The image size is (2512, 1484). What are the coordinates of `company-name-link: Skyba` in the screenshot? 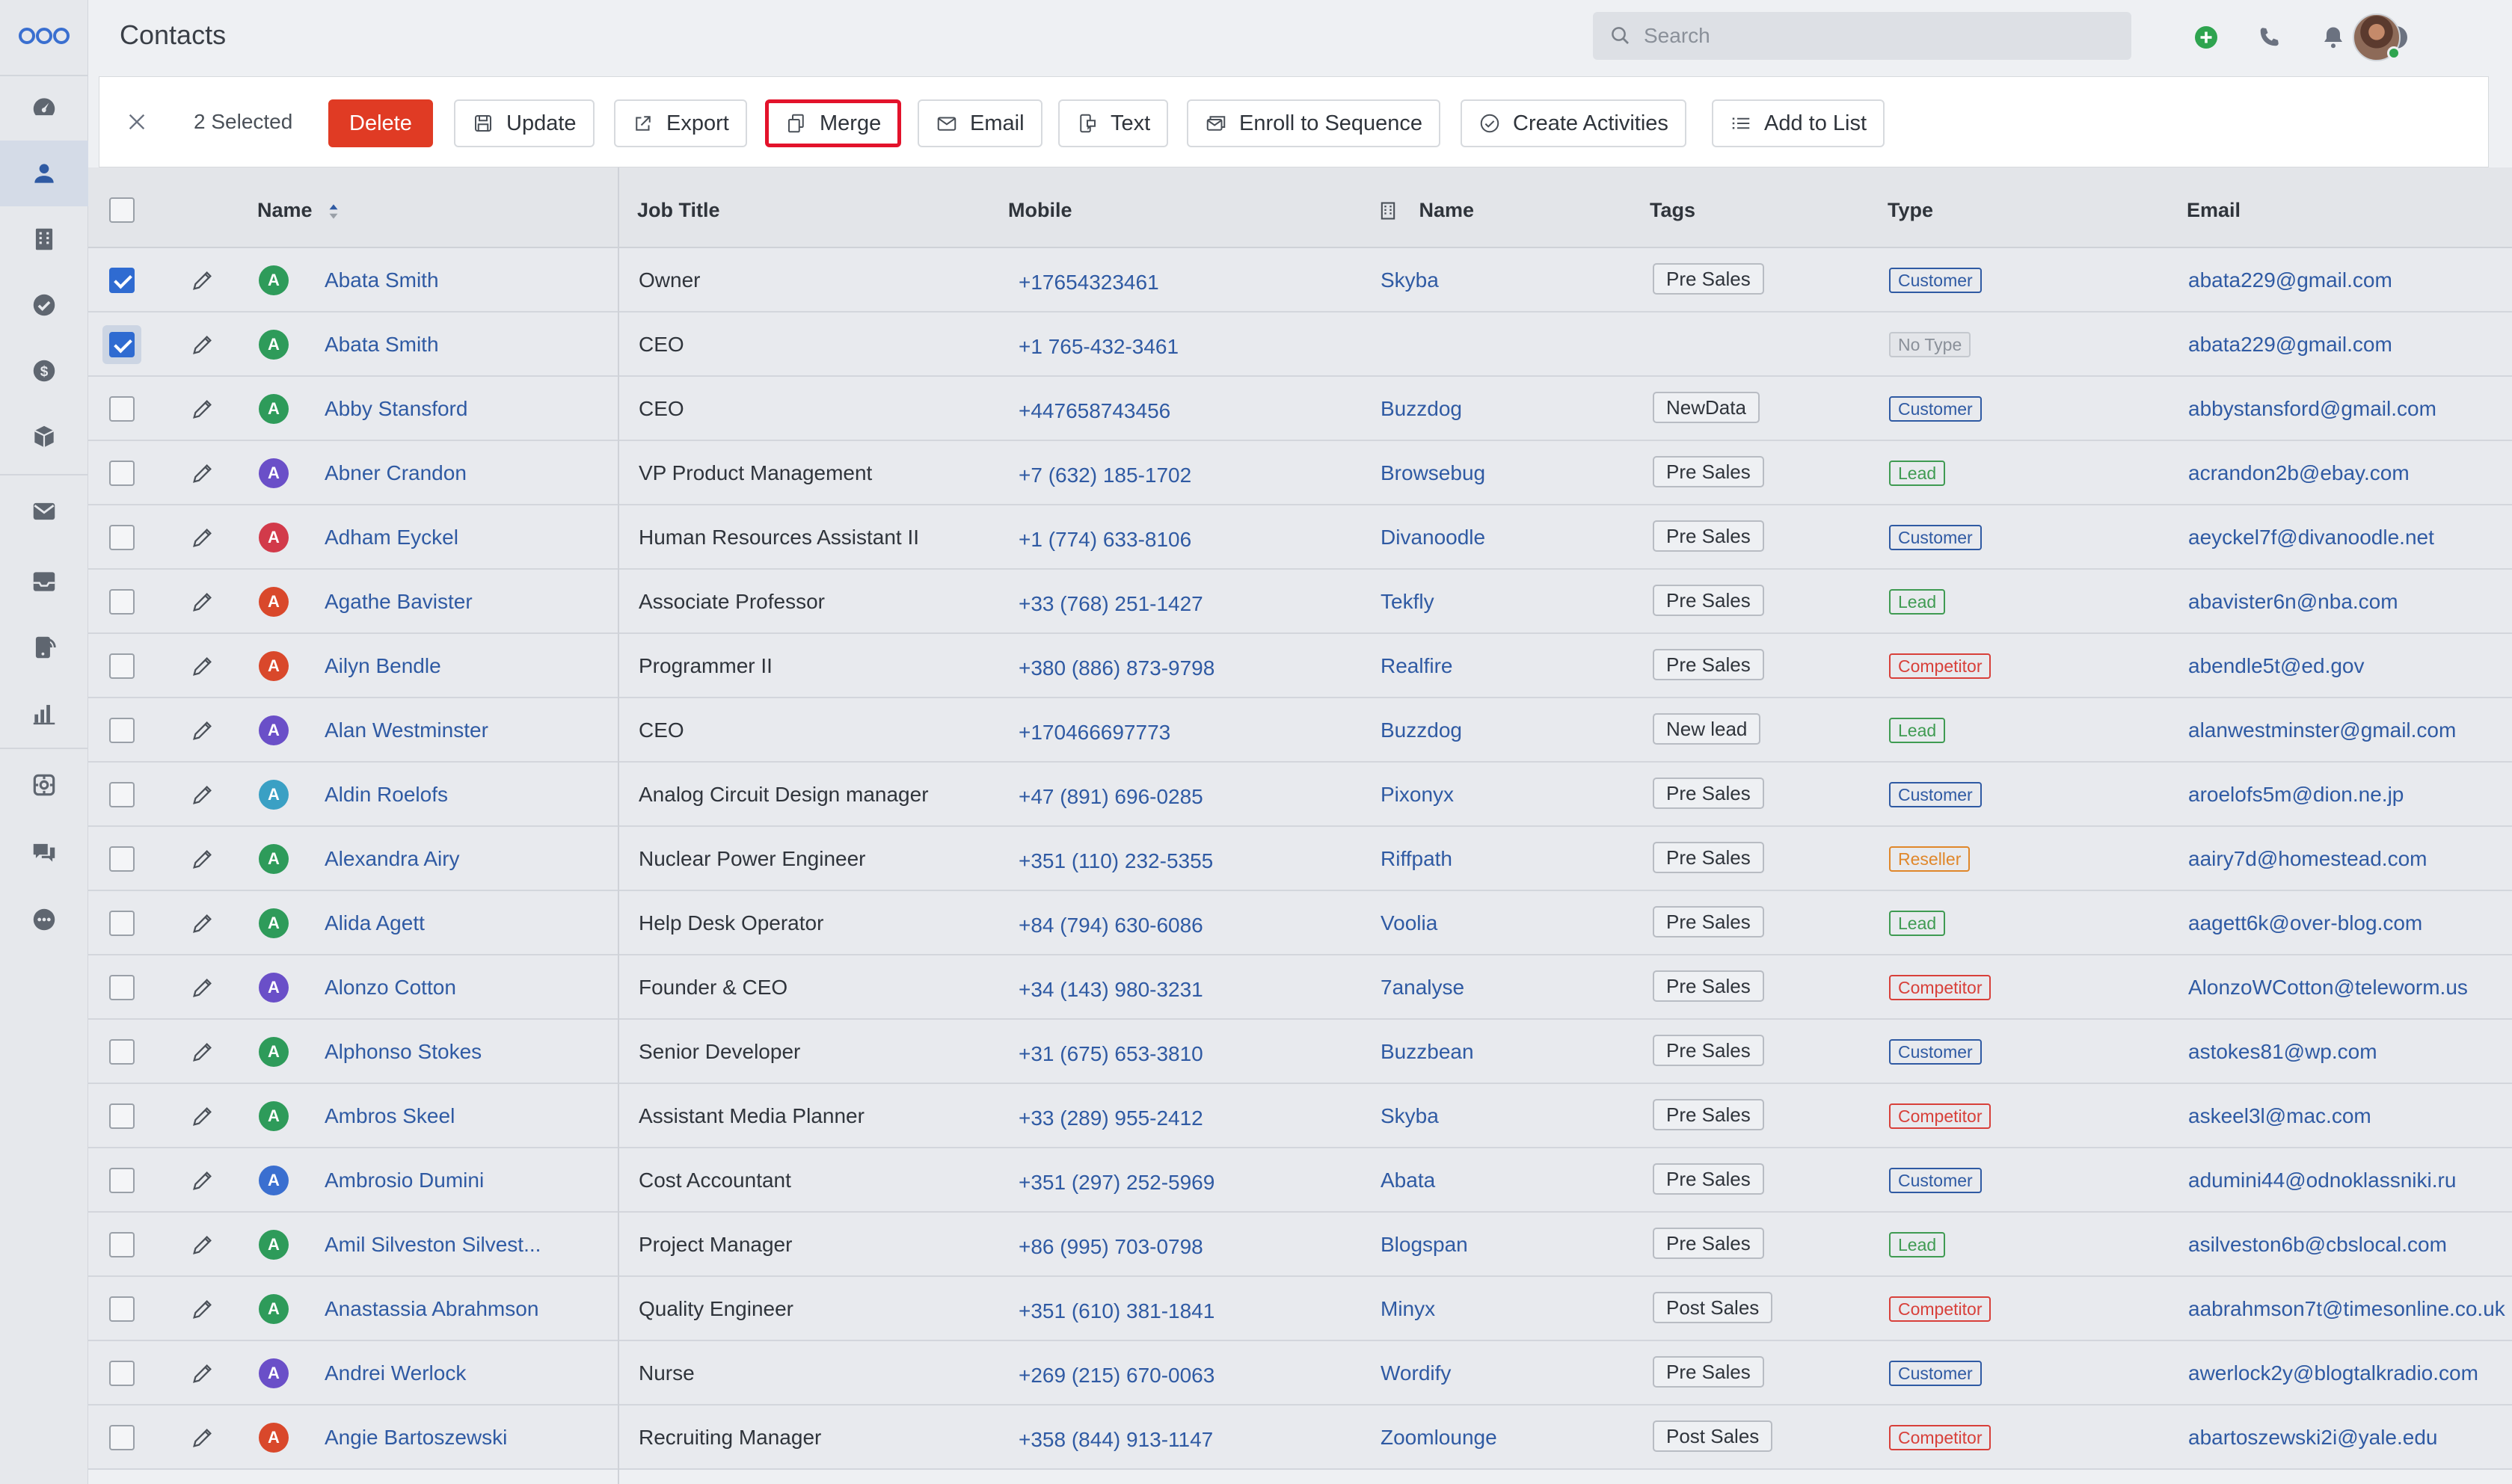 It's located at (1410, 280).